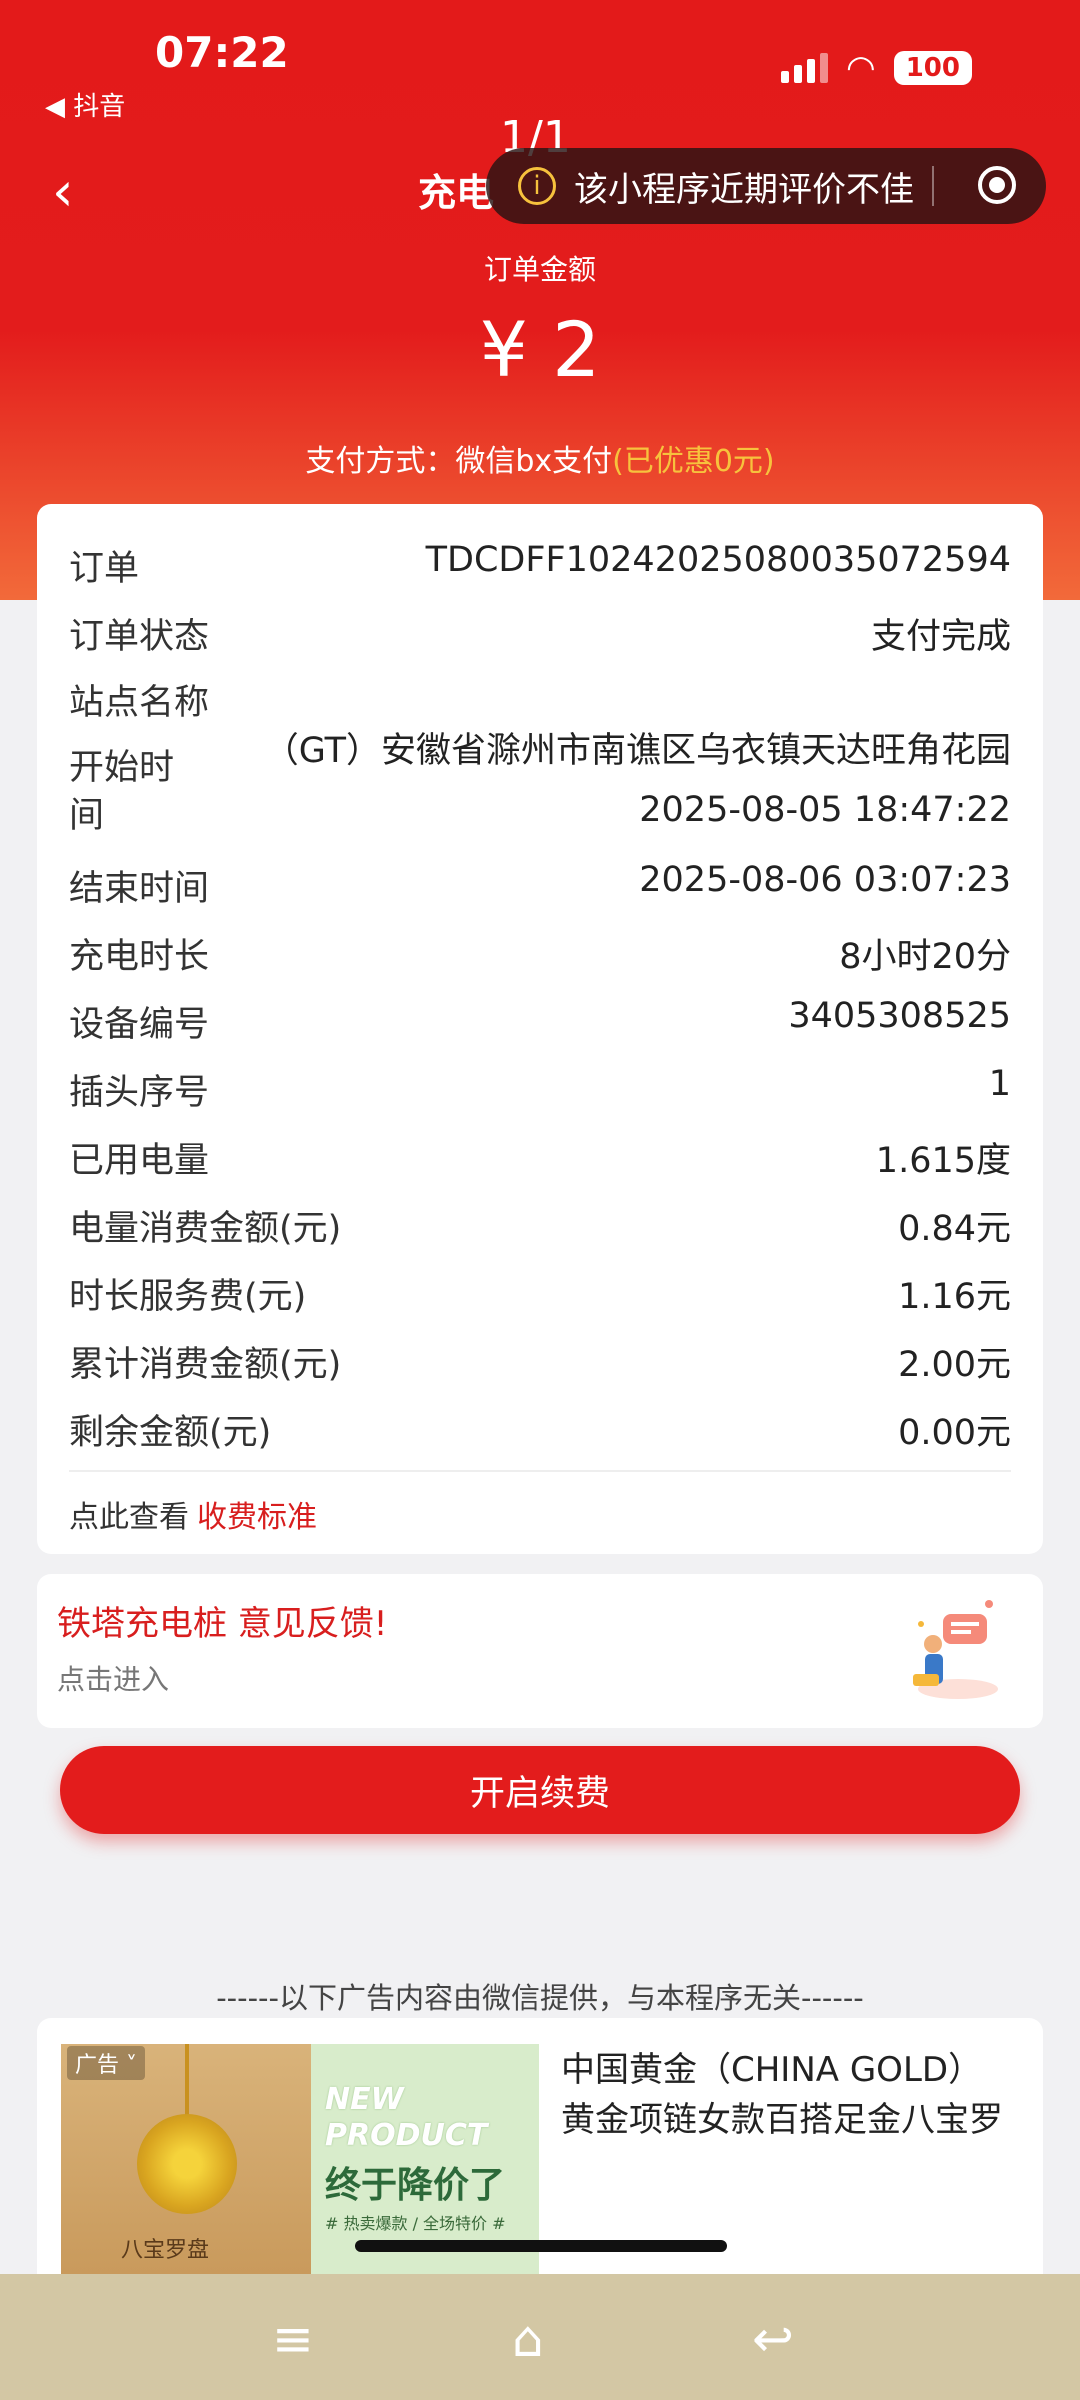  I want to click on row-device-id: 设备编号 3405308525, so click(540, 1021).